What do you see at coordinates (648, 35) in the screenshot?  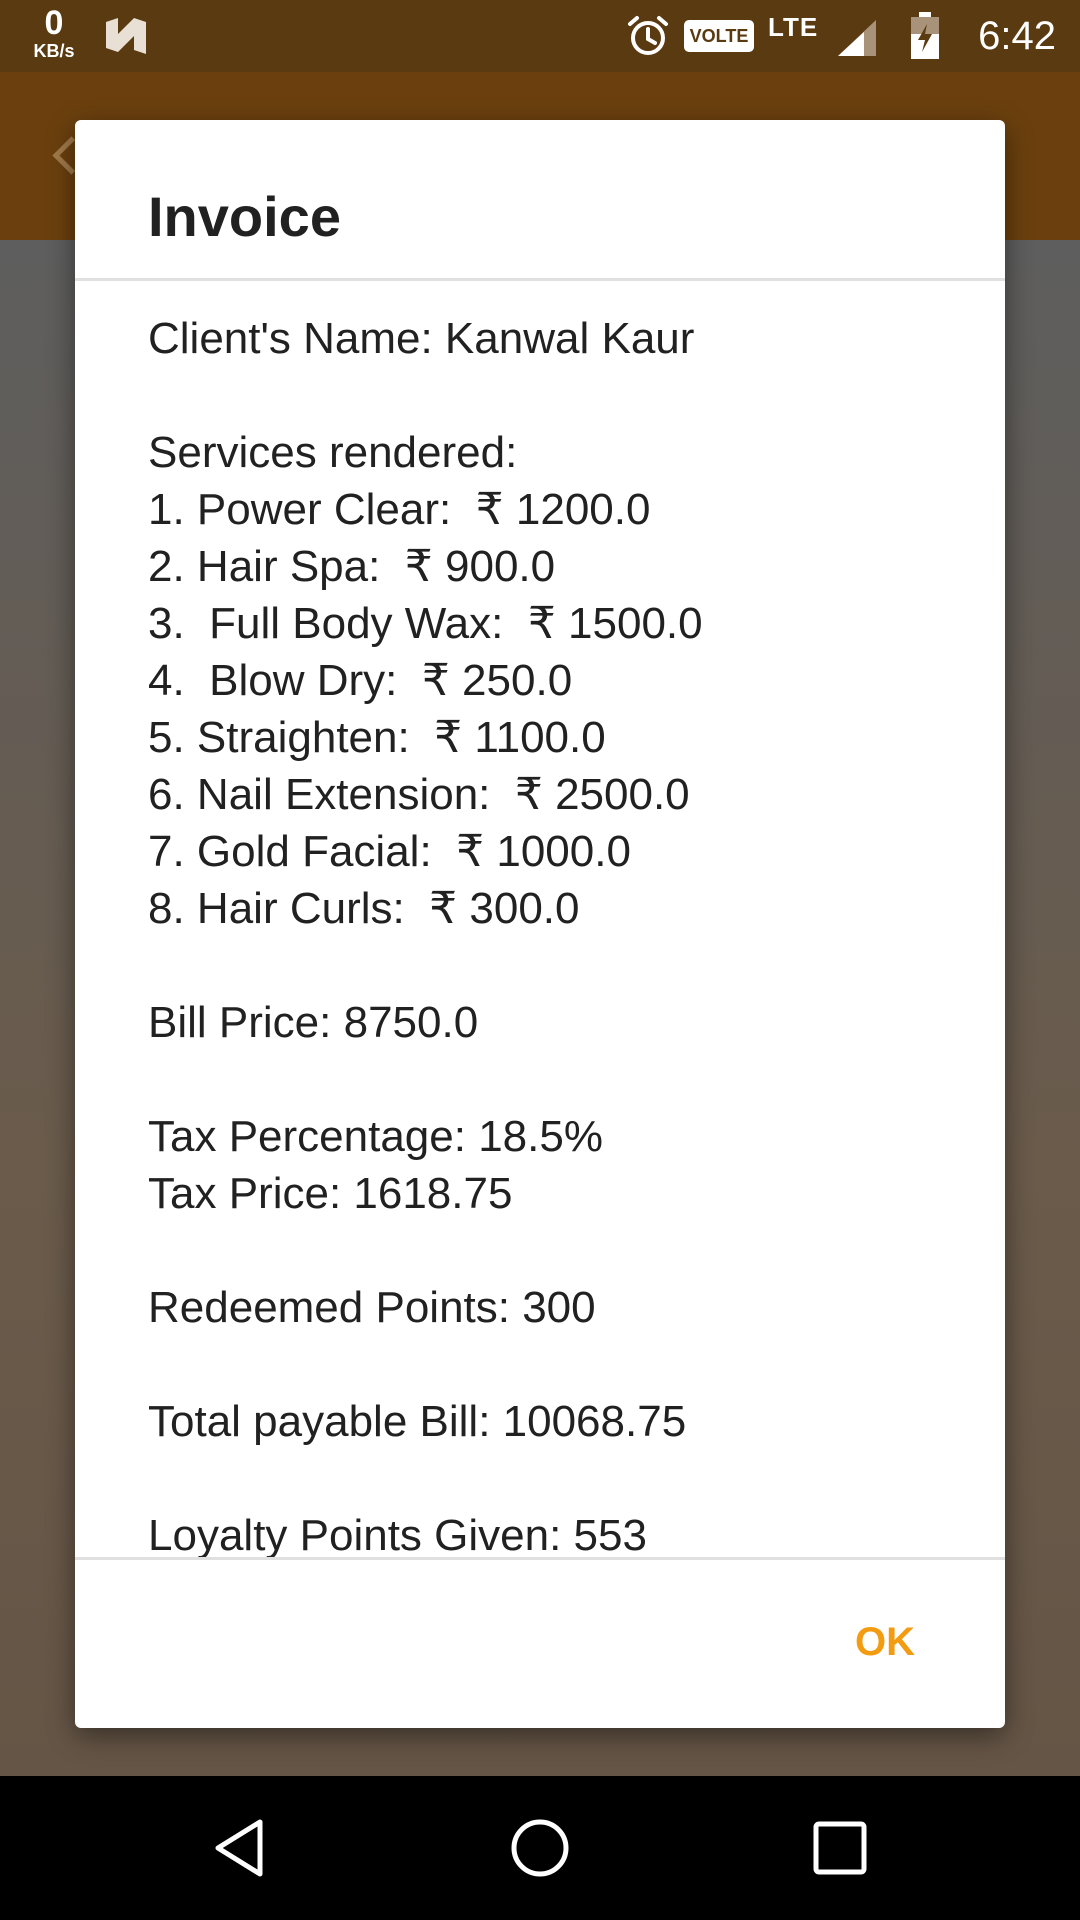 I see `alarm-icon` at bounding box center [648, 35].